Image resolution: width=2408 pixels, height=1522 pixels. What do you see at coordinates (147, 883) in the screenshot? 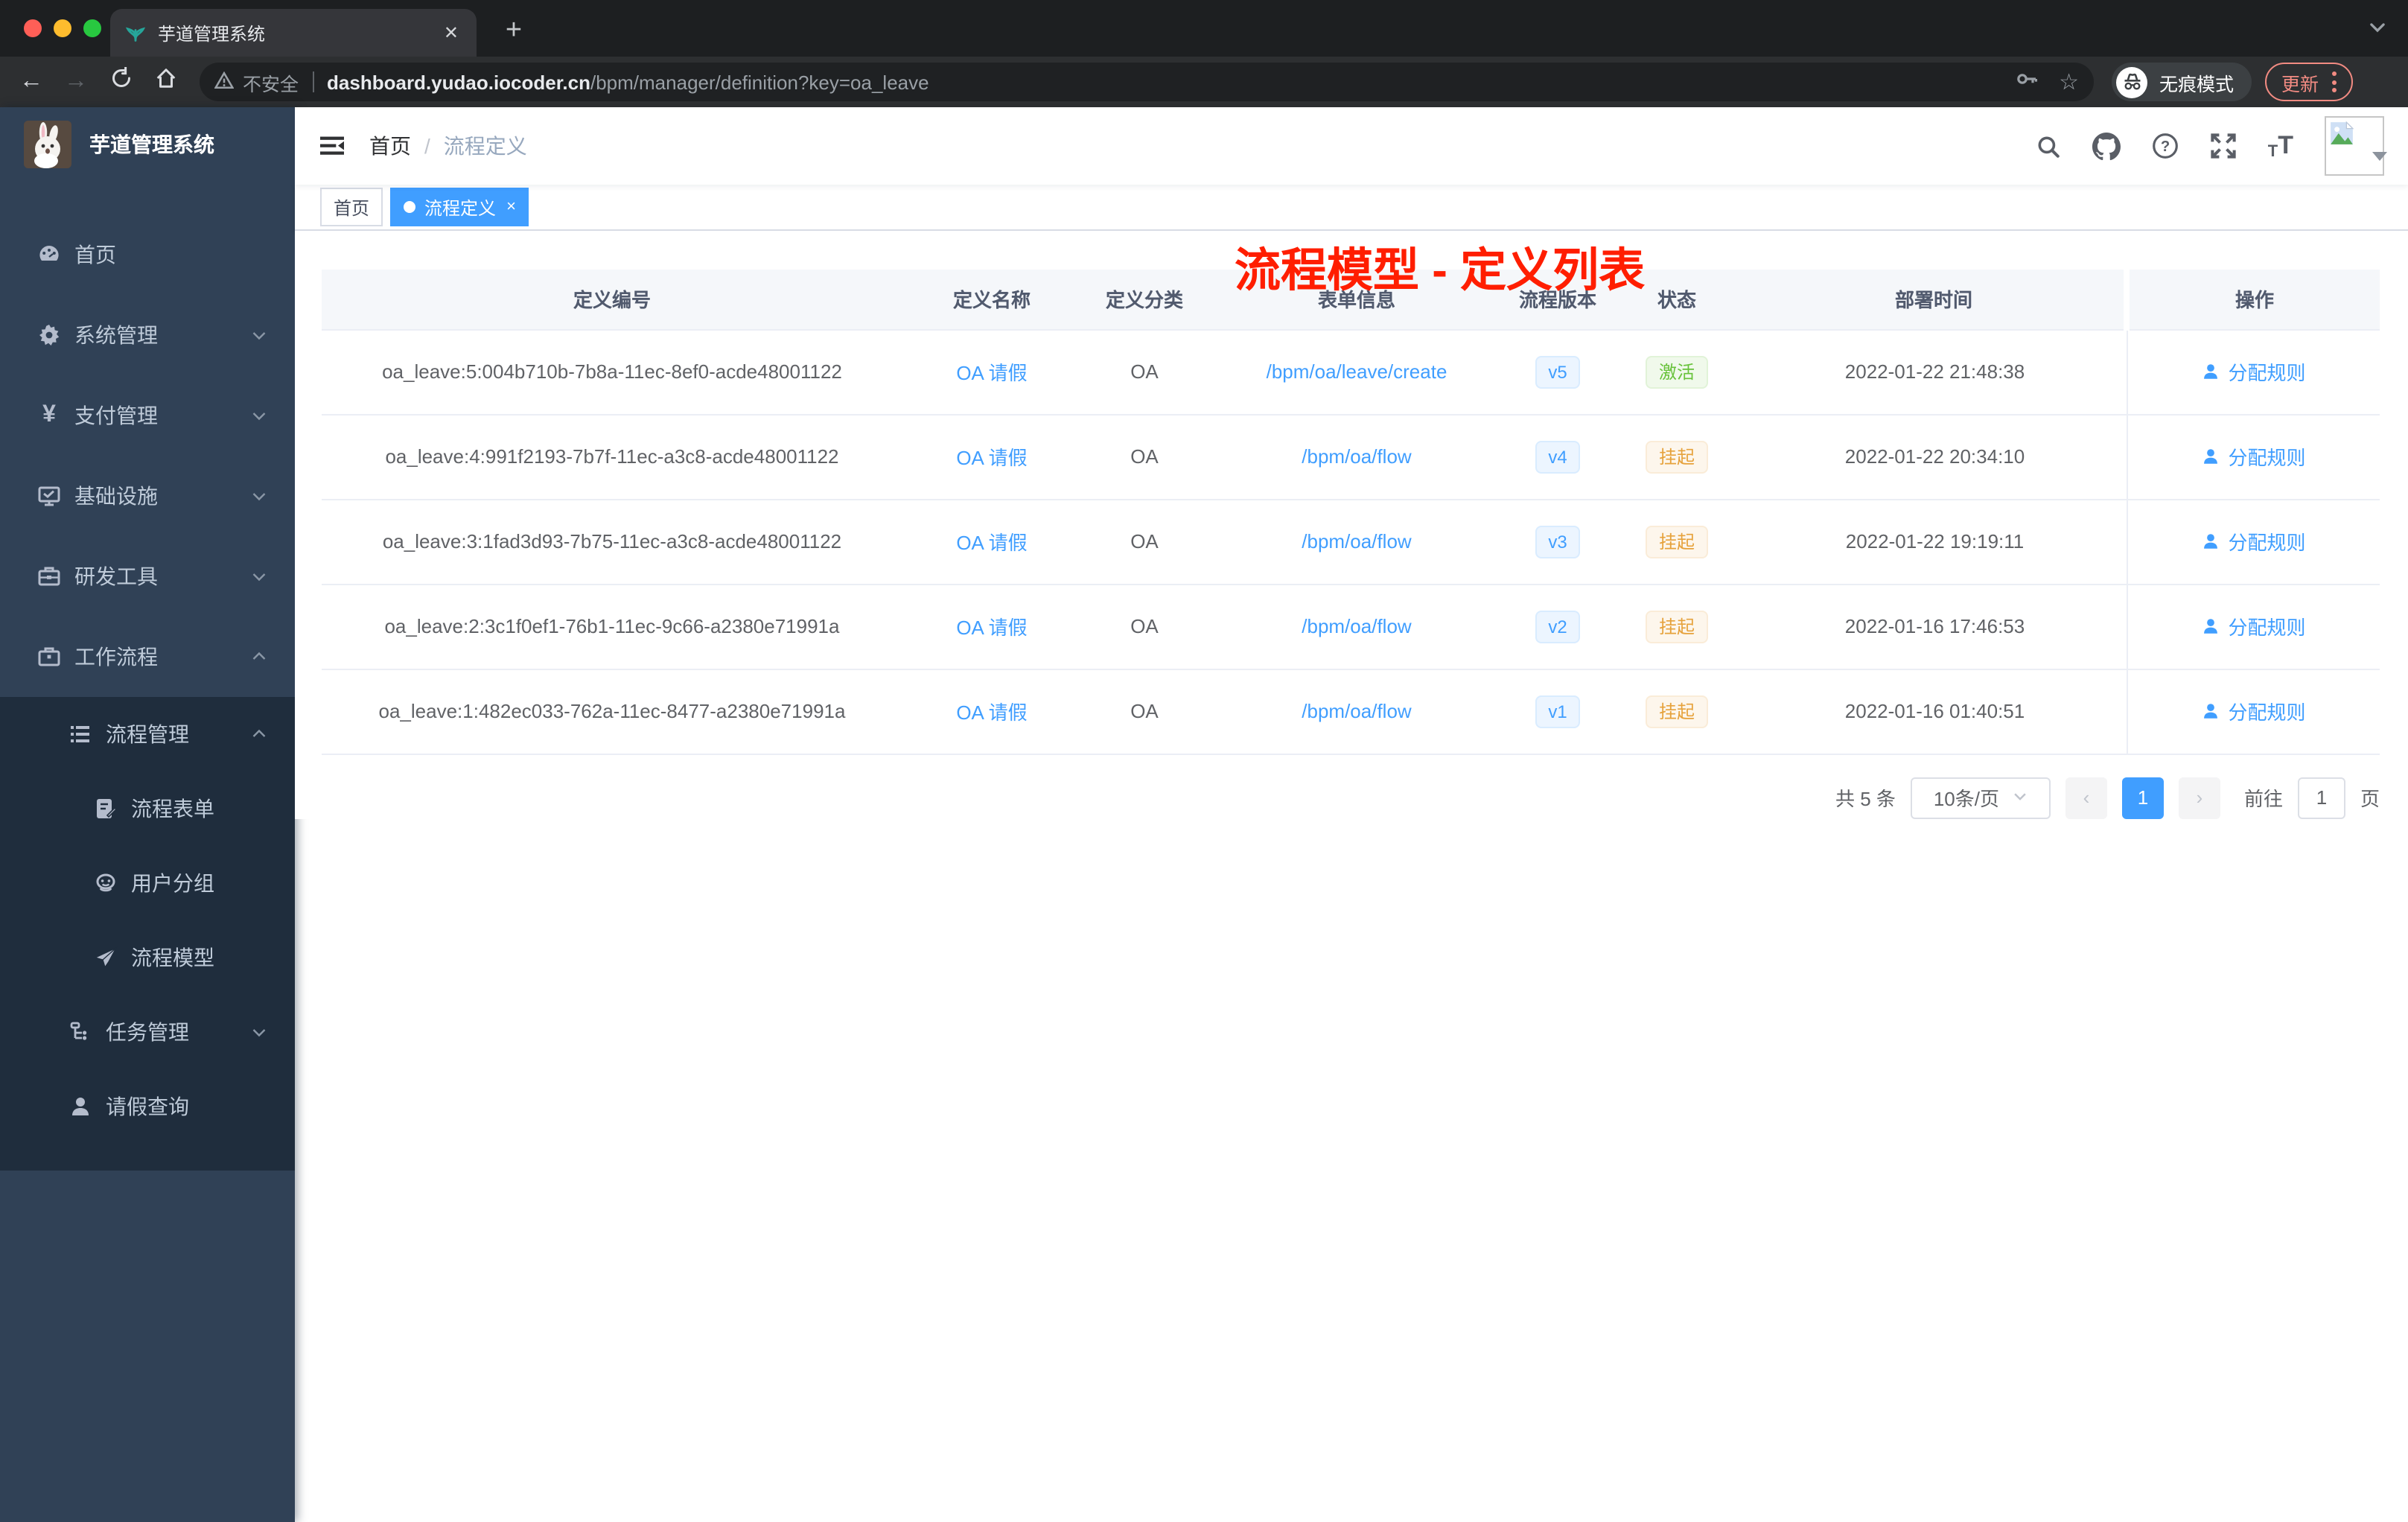
I see `sidebar-item-user-group: 用户分组` at bounding box center [147, 883].